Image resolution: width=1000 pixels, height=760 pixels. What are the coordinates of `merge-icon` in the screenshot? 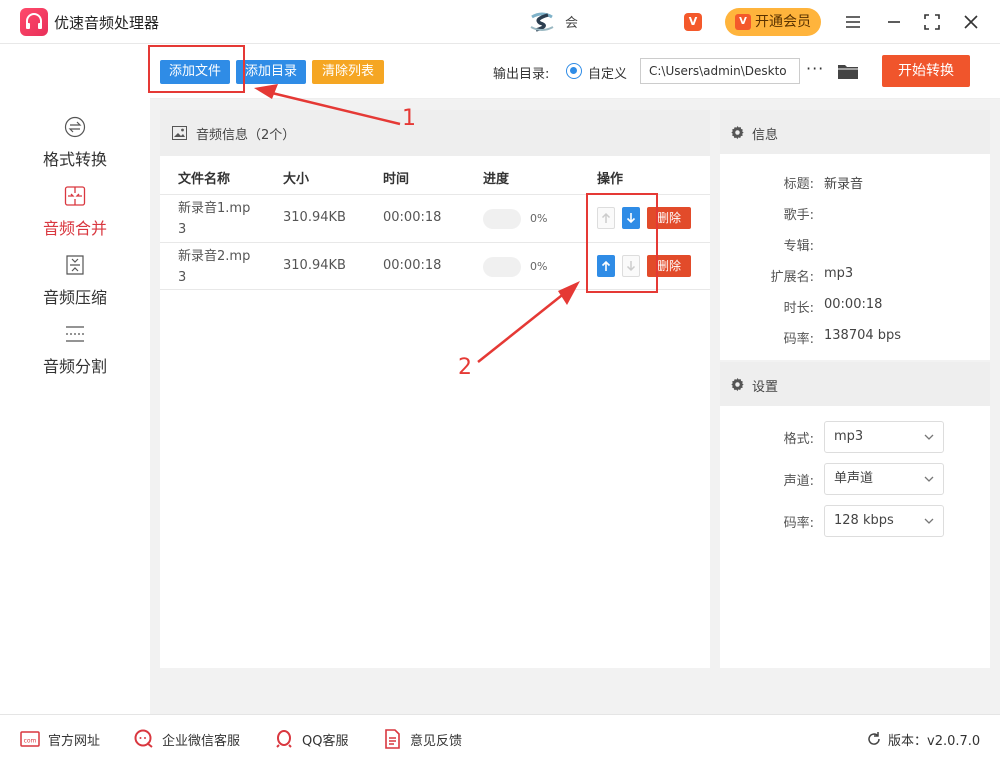 It's located at (75, 196).